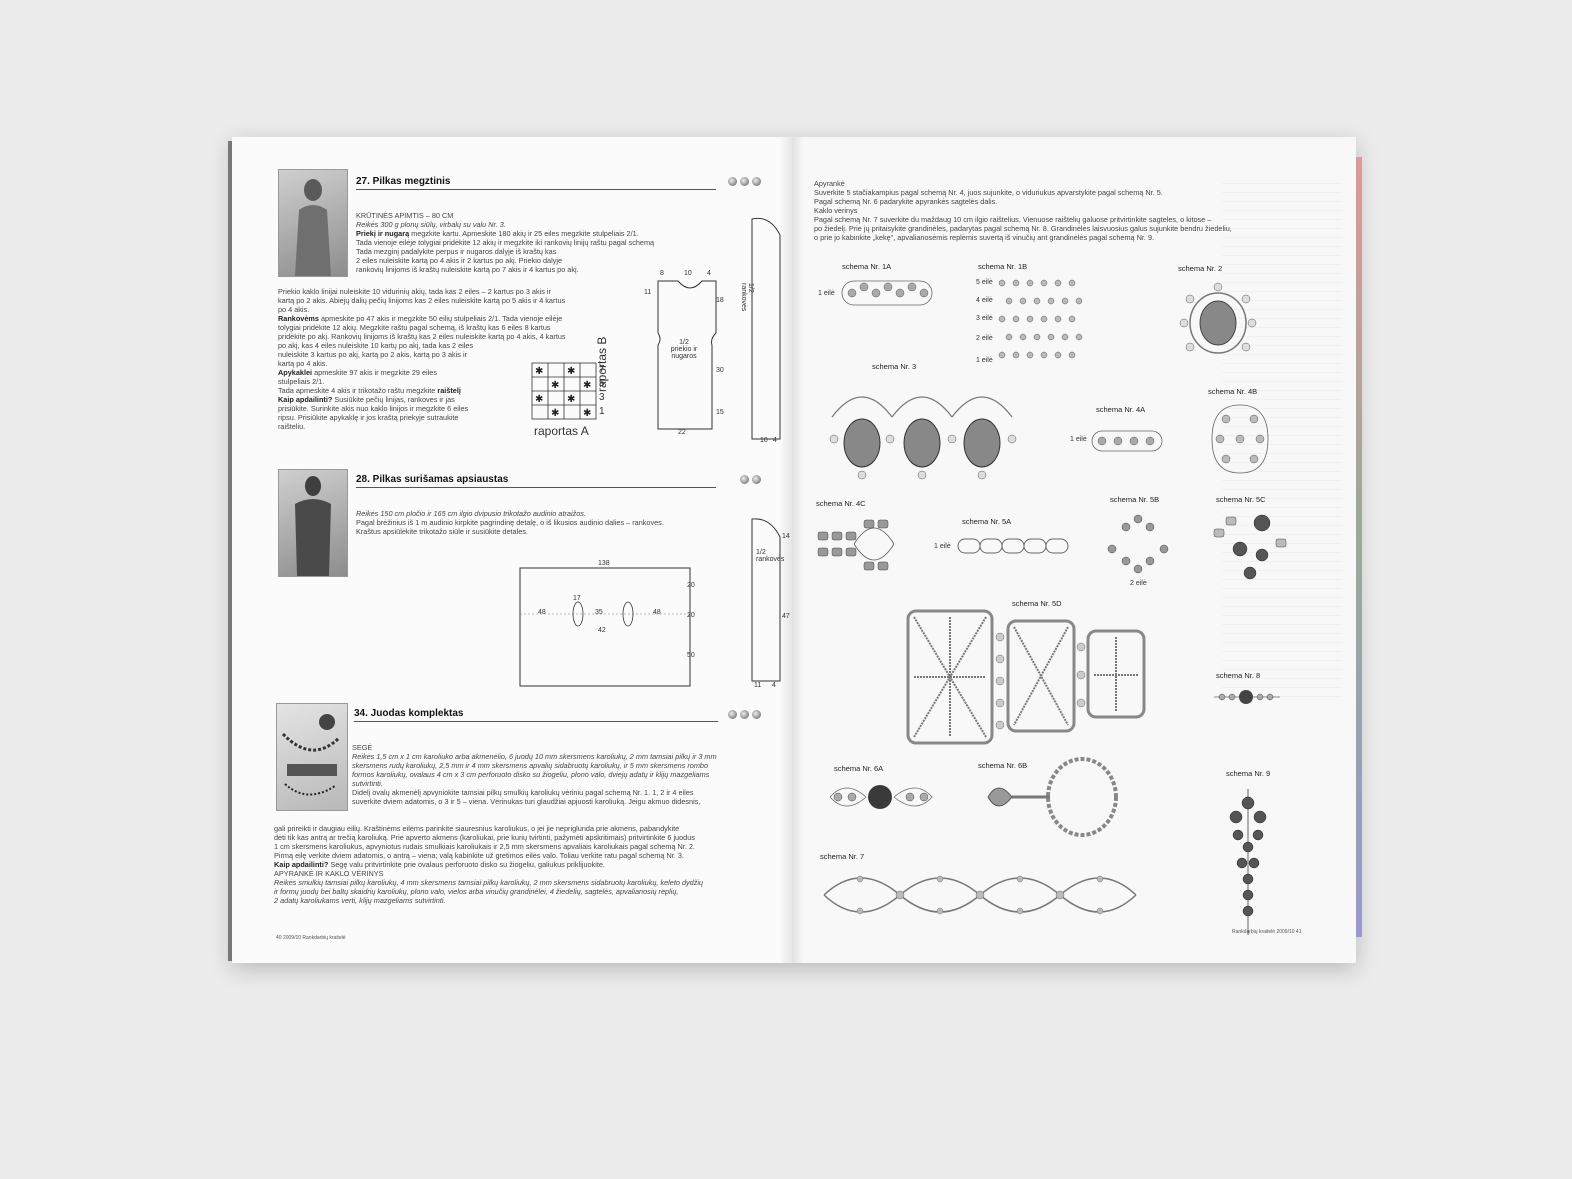 The image size is (1572, 1179). Describe the element at coordinates (684, 349) in the screenshot. I see `pattern-label: 1/2 priekio ir nugaros` at that location.